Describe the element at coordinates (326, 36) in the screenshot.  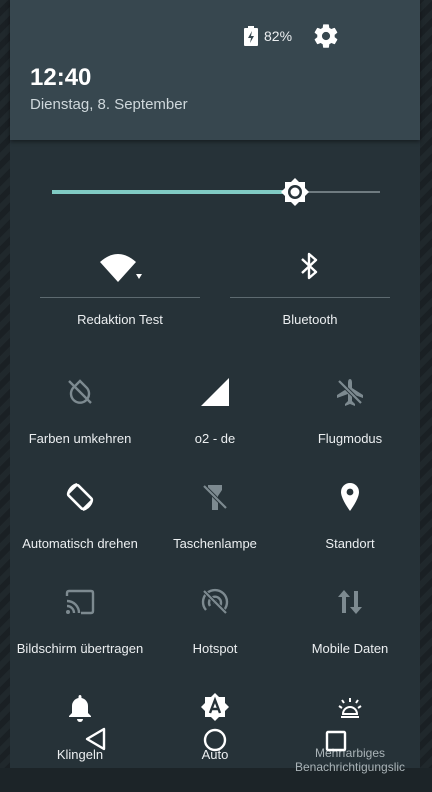
I see `gear-icon` at that location.